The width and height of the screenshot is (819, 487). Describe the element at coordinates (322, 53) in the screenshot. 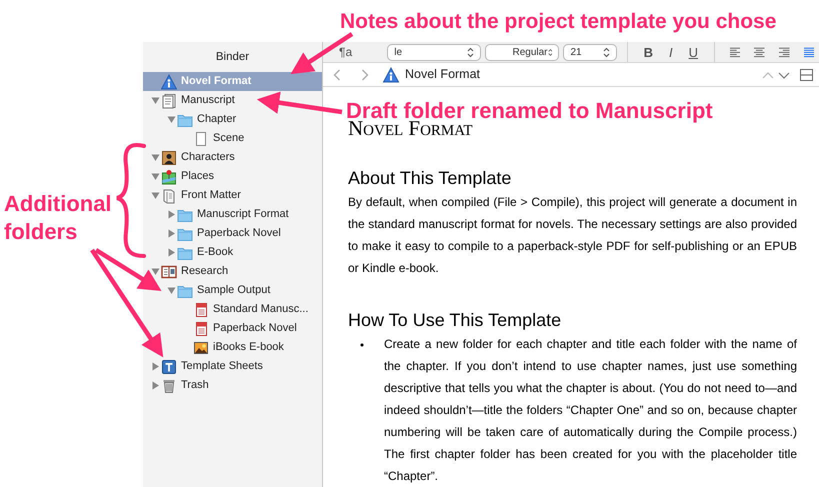

I see `annotation-arrow` at that location.